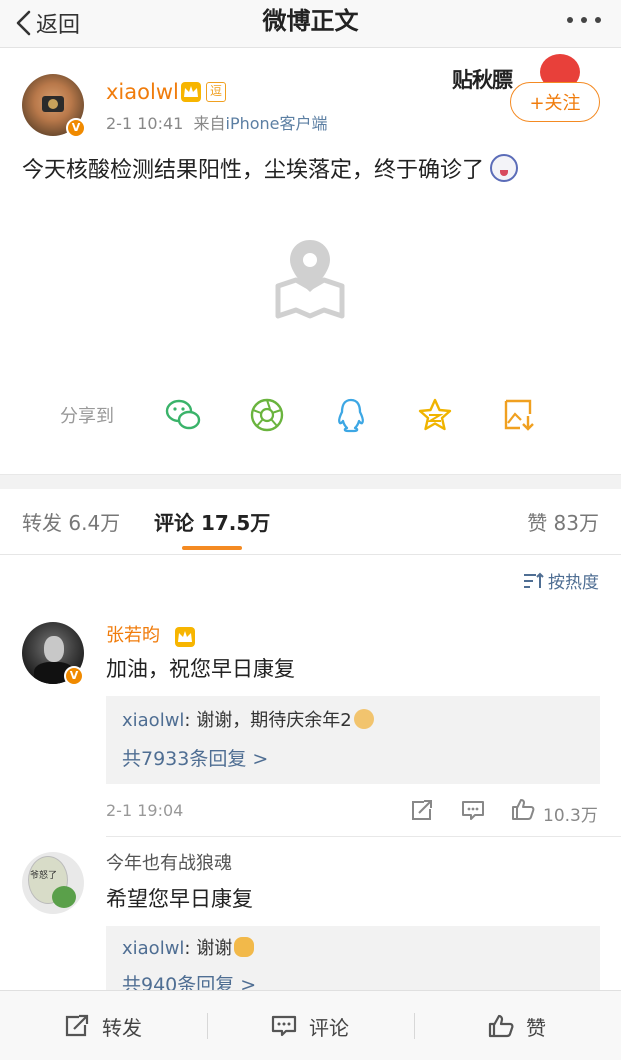  Describe the element at coordinates (563, 523) in the screenshot. I see `tab-like: 赞 83万` at that location.